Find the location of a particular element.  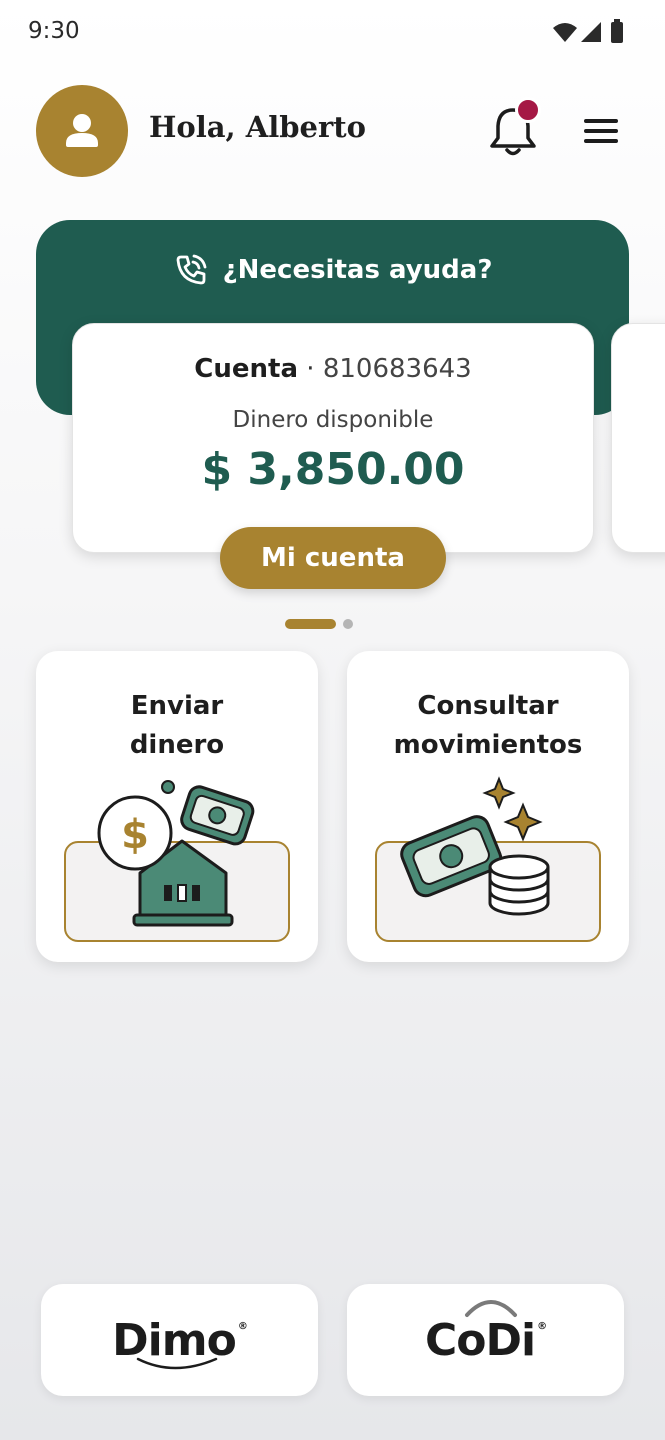

bank-money-illustration: $ is located at coordinates (176, 853).